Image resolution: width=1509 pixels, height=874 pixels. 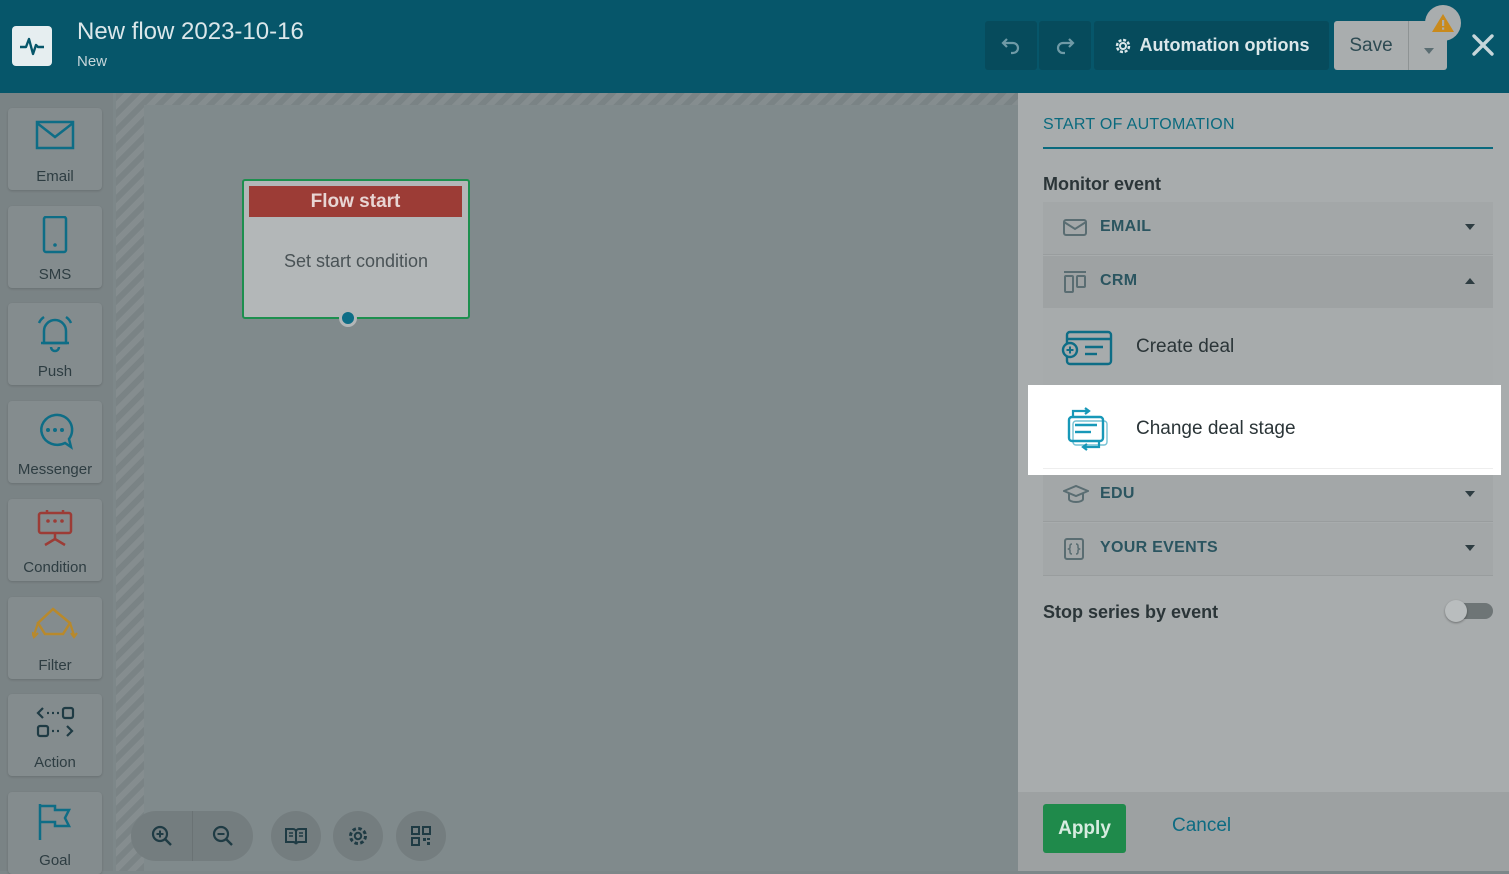 I want to click on toolbar-item-email: Email, so click(x=55, y=149).